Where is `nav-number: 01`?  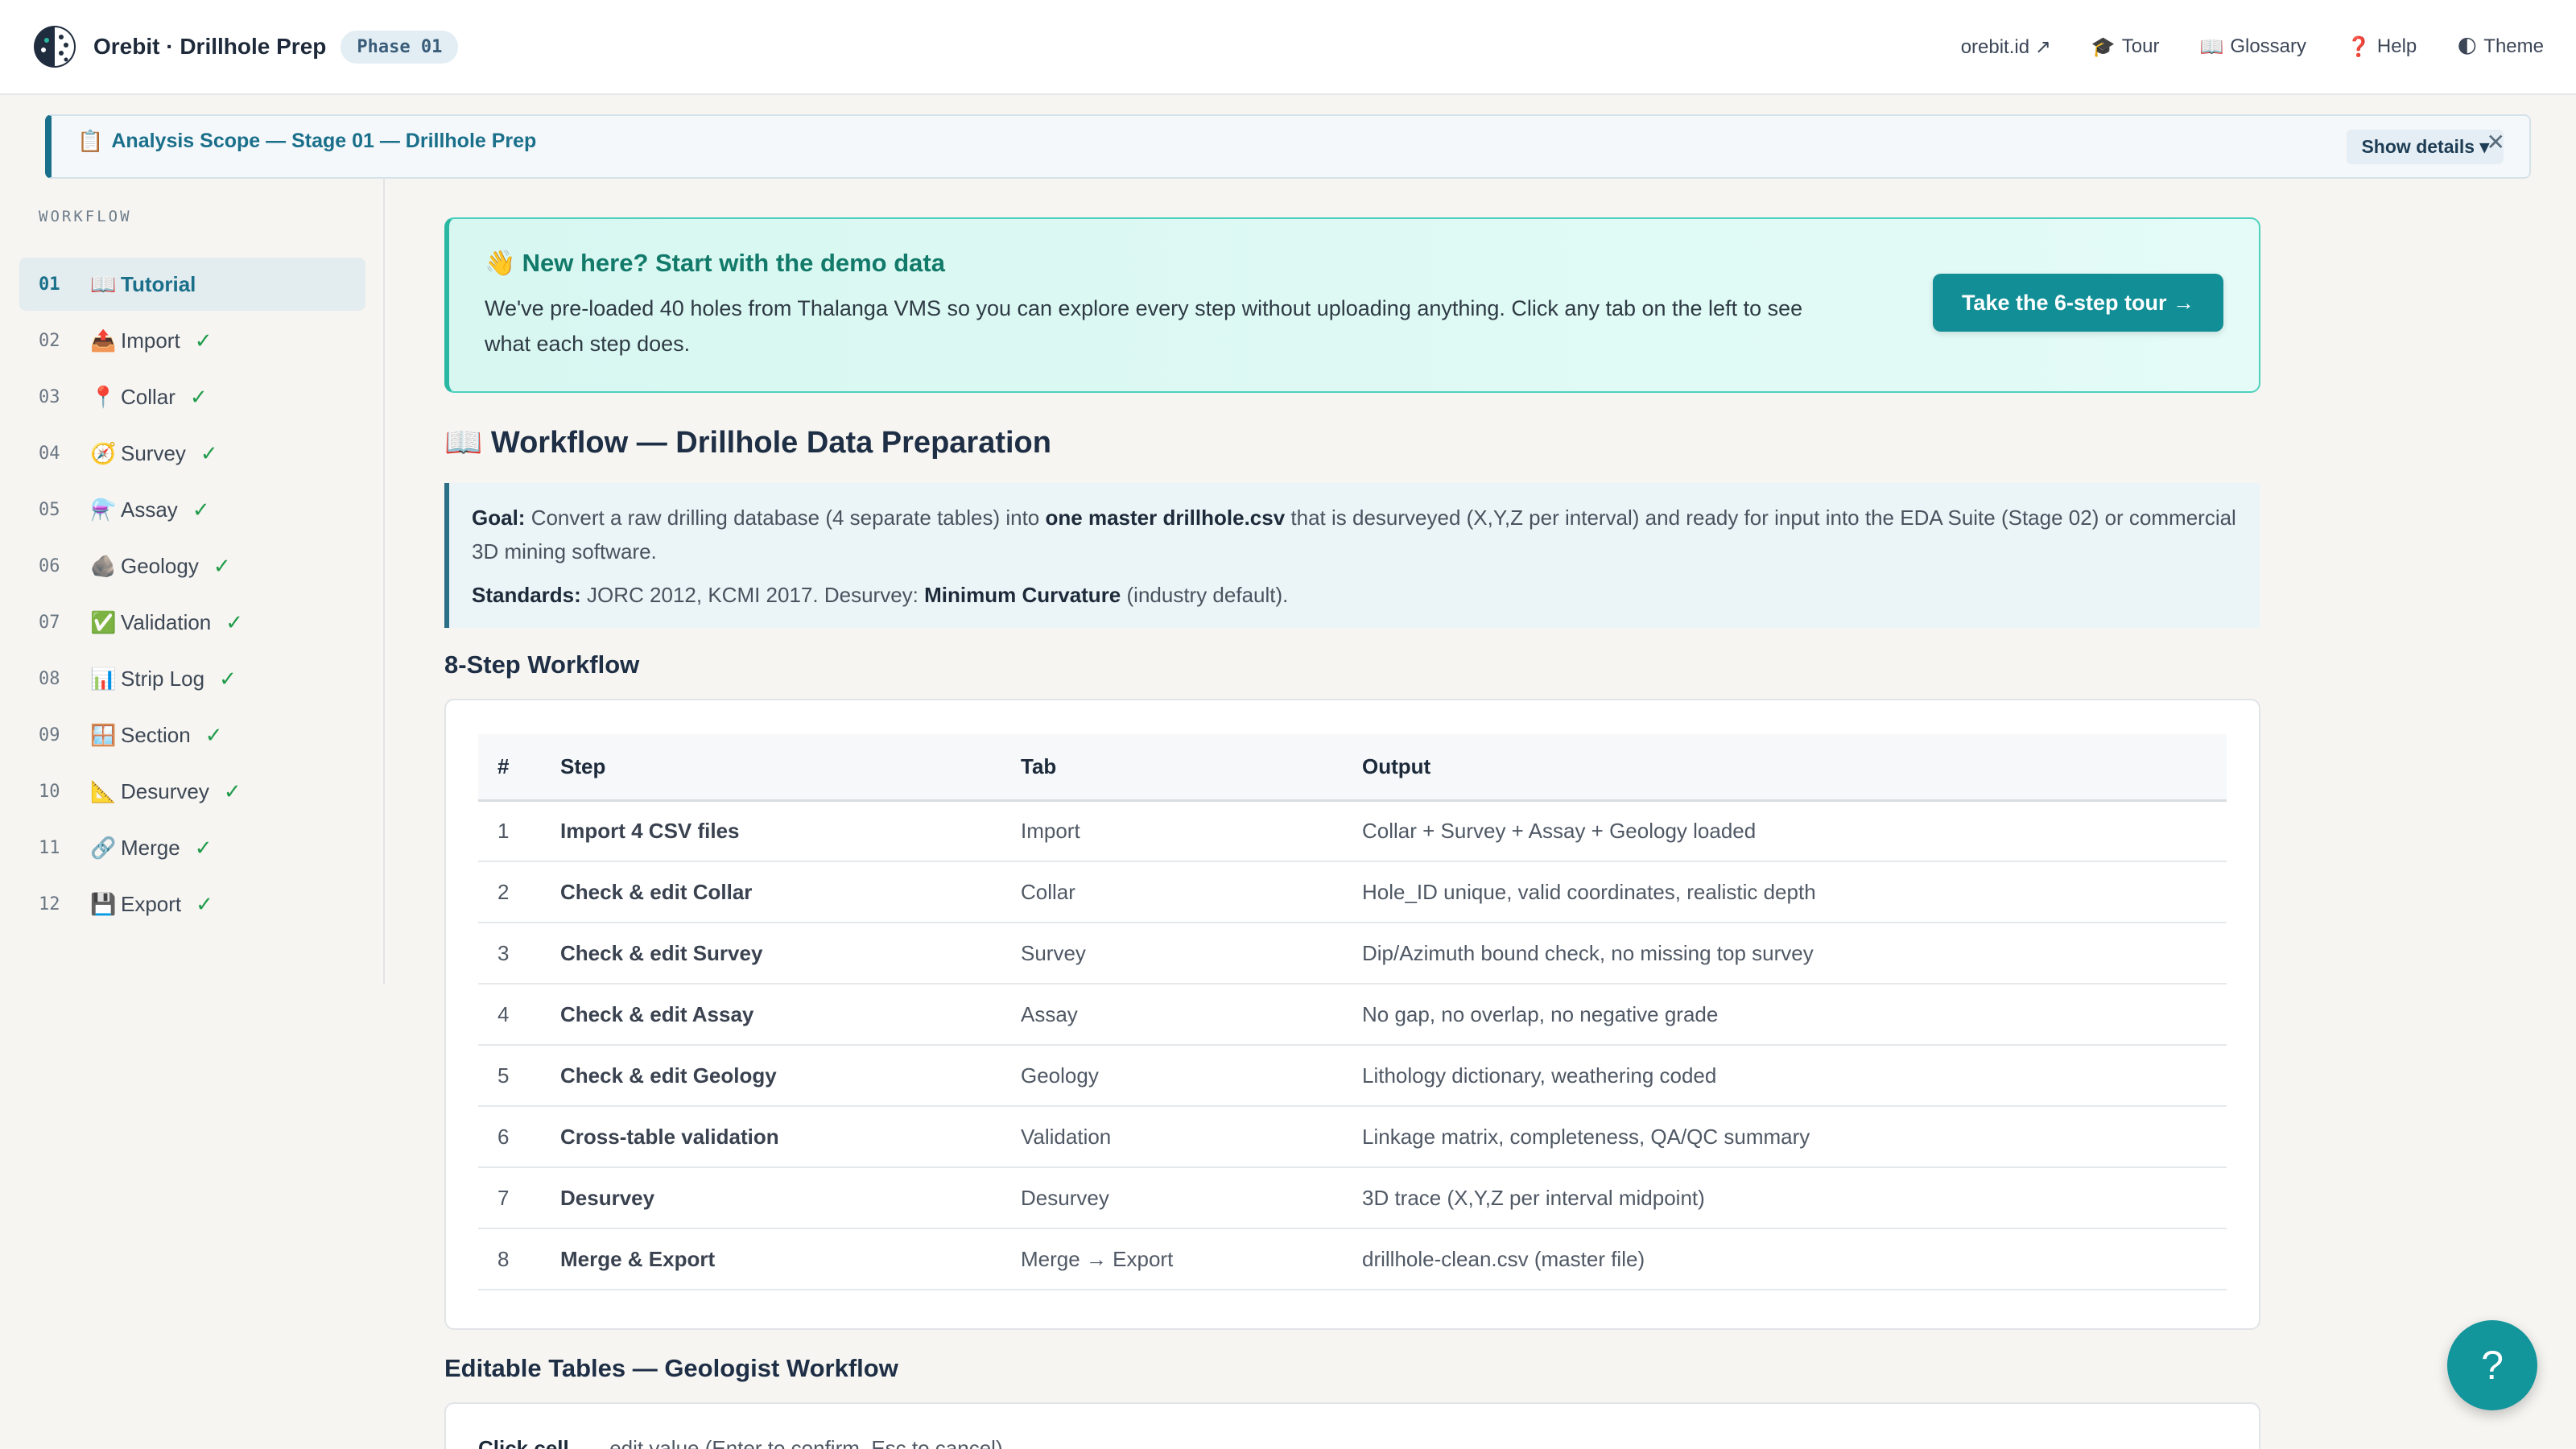 nav-number: 01 is located at coordinates (49, 284).